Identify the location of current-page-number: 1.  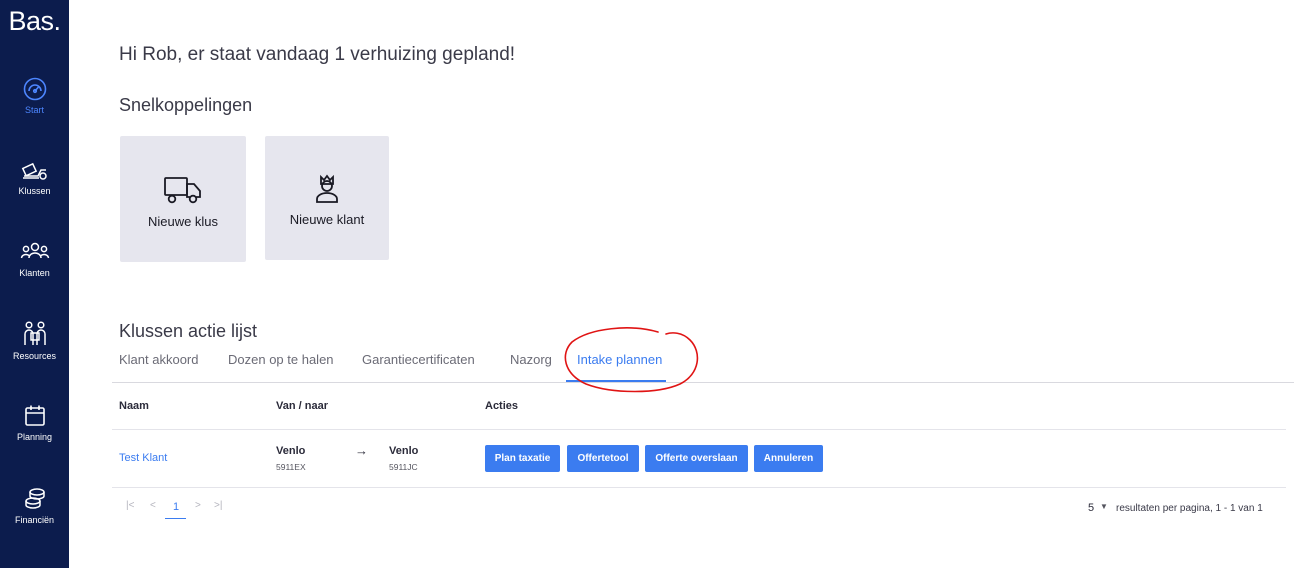
(176, 507).